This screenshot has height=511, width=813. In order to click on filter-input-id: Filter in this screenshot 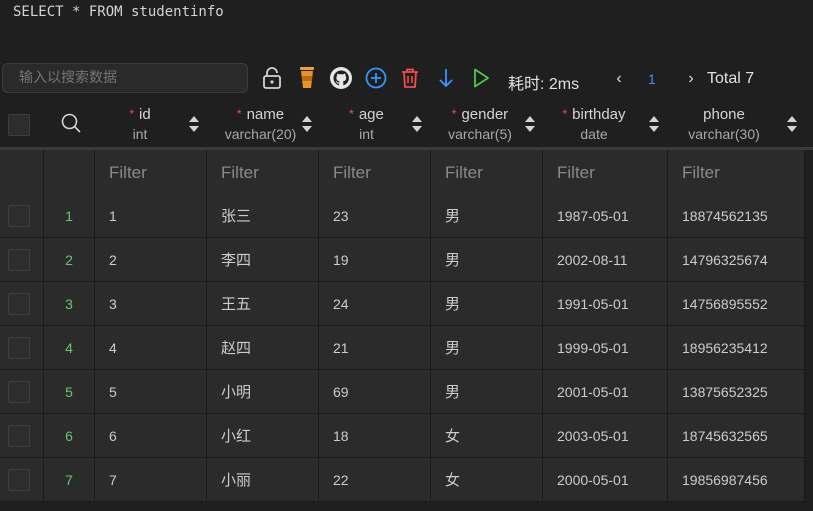, I will do `click(151, 172)`.